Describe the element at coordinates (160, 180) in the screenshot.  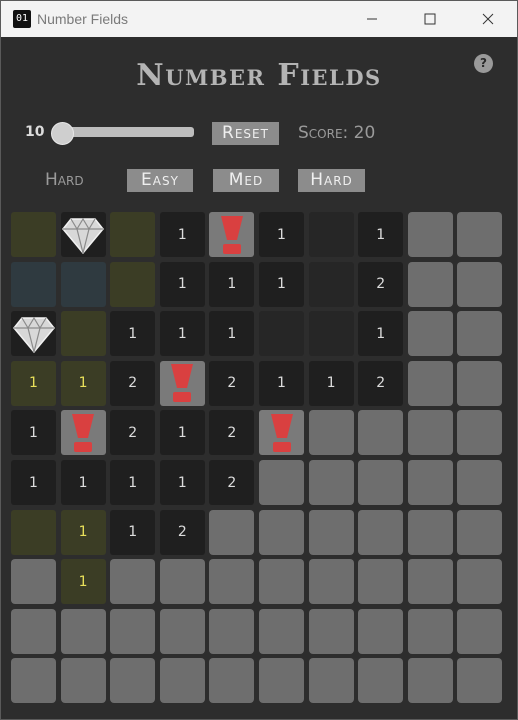
I see `easy-button: Easy` at that location.